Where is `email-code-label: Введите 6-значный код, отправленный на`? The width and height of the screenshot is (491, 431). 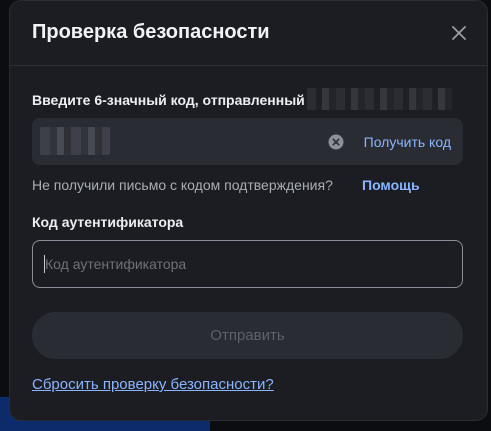 email-code-label: Введите 6-значный код, отправленный на is located at coordinates (178, 100).